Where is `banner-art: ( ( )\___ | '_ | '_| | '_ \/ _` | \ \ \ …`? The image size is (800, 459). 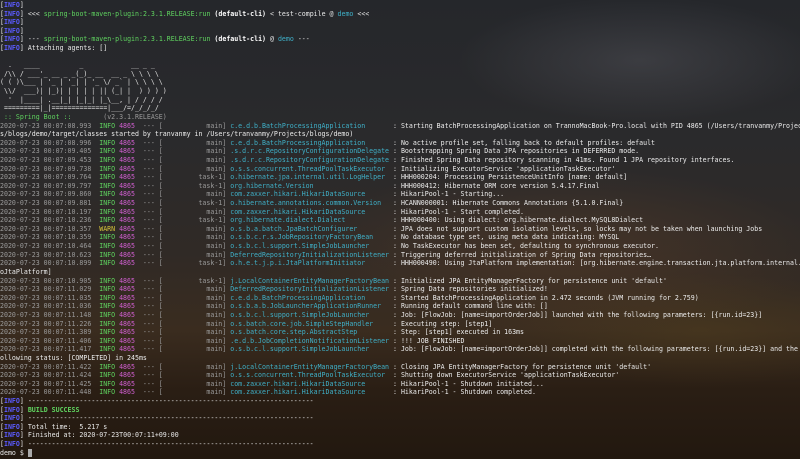 banner-art: ( ( )\___ | '_ | '_| | '_ \/ _` | \ \ \ … is located at coordinates (81, 82).